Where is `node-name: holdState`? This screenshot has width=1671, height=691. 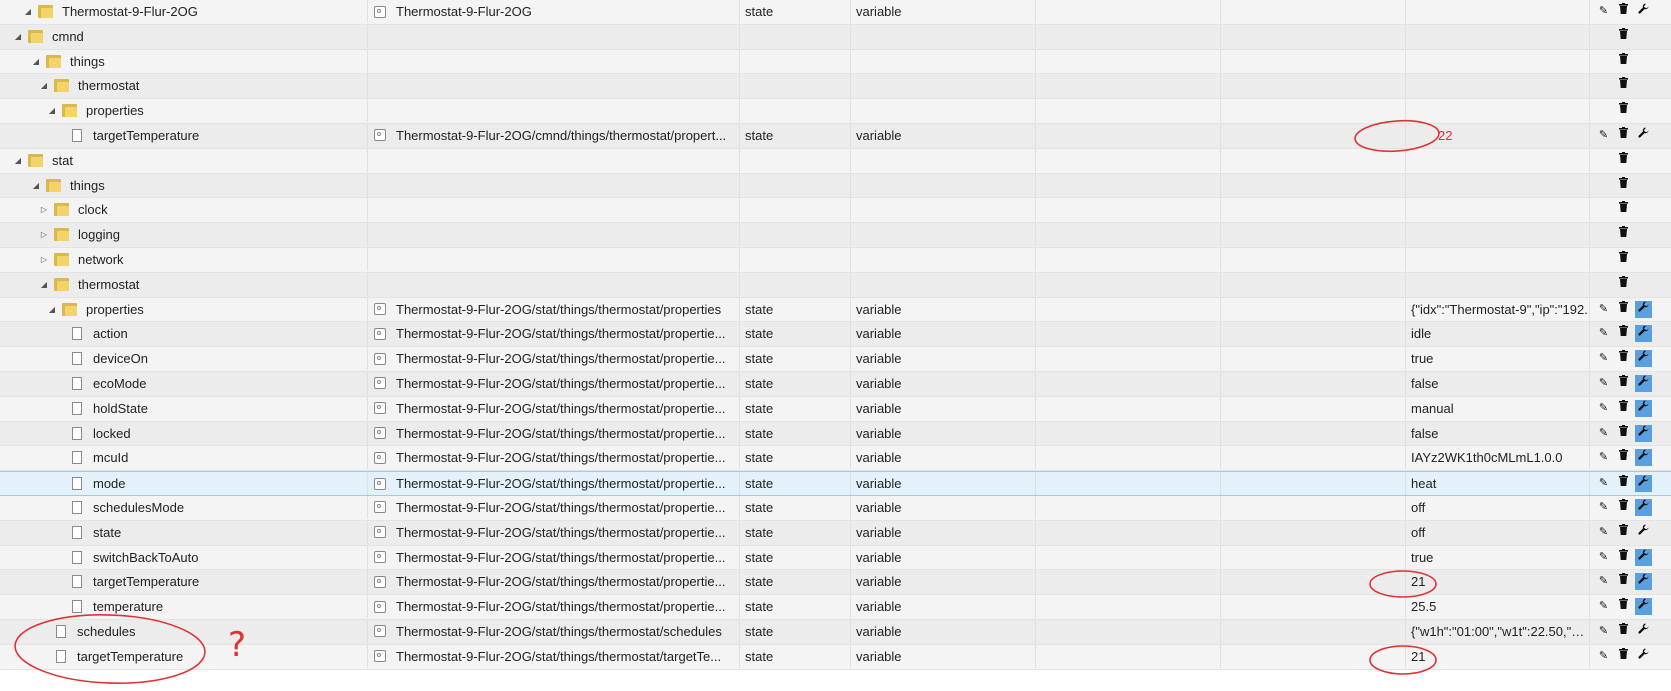
node-name: holdState is located at coordinates (120, 408).